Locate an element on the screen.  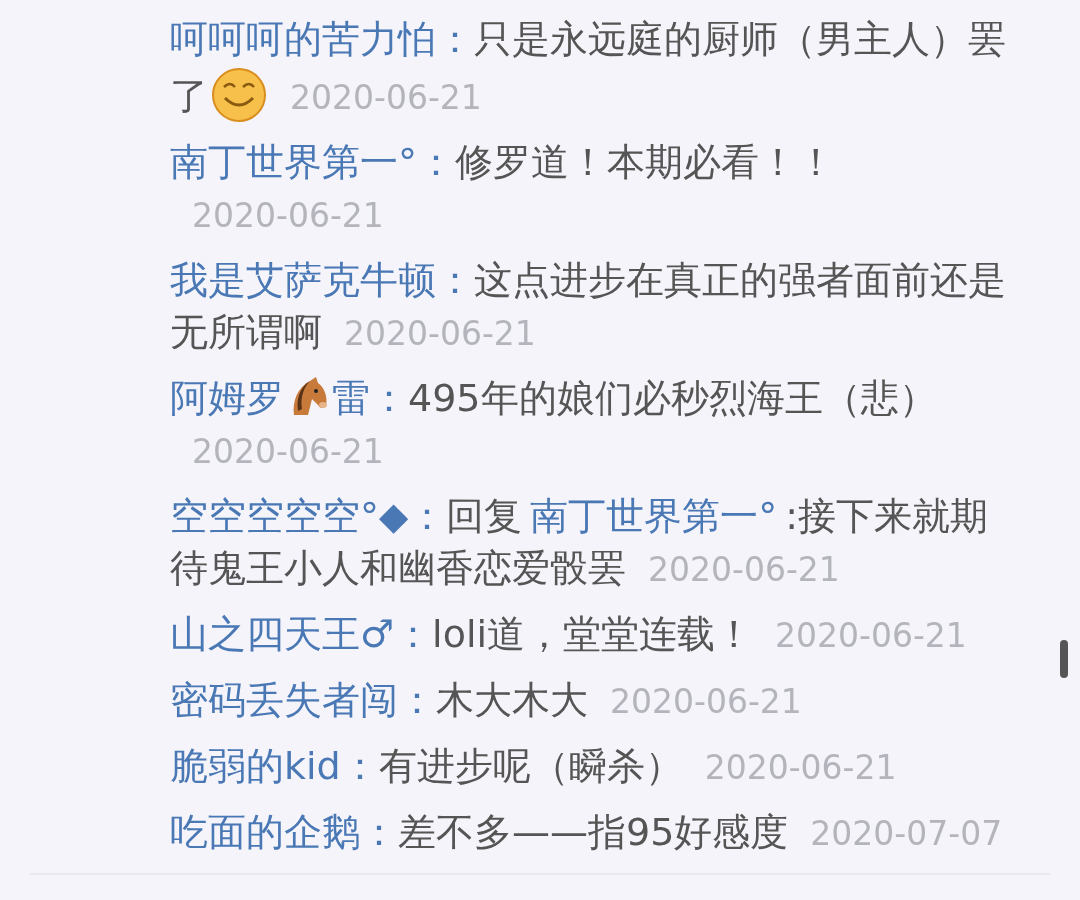
comment-date: 2020-07-07 is located at coordinates (906, 833).